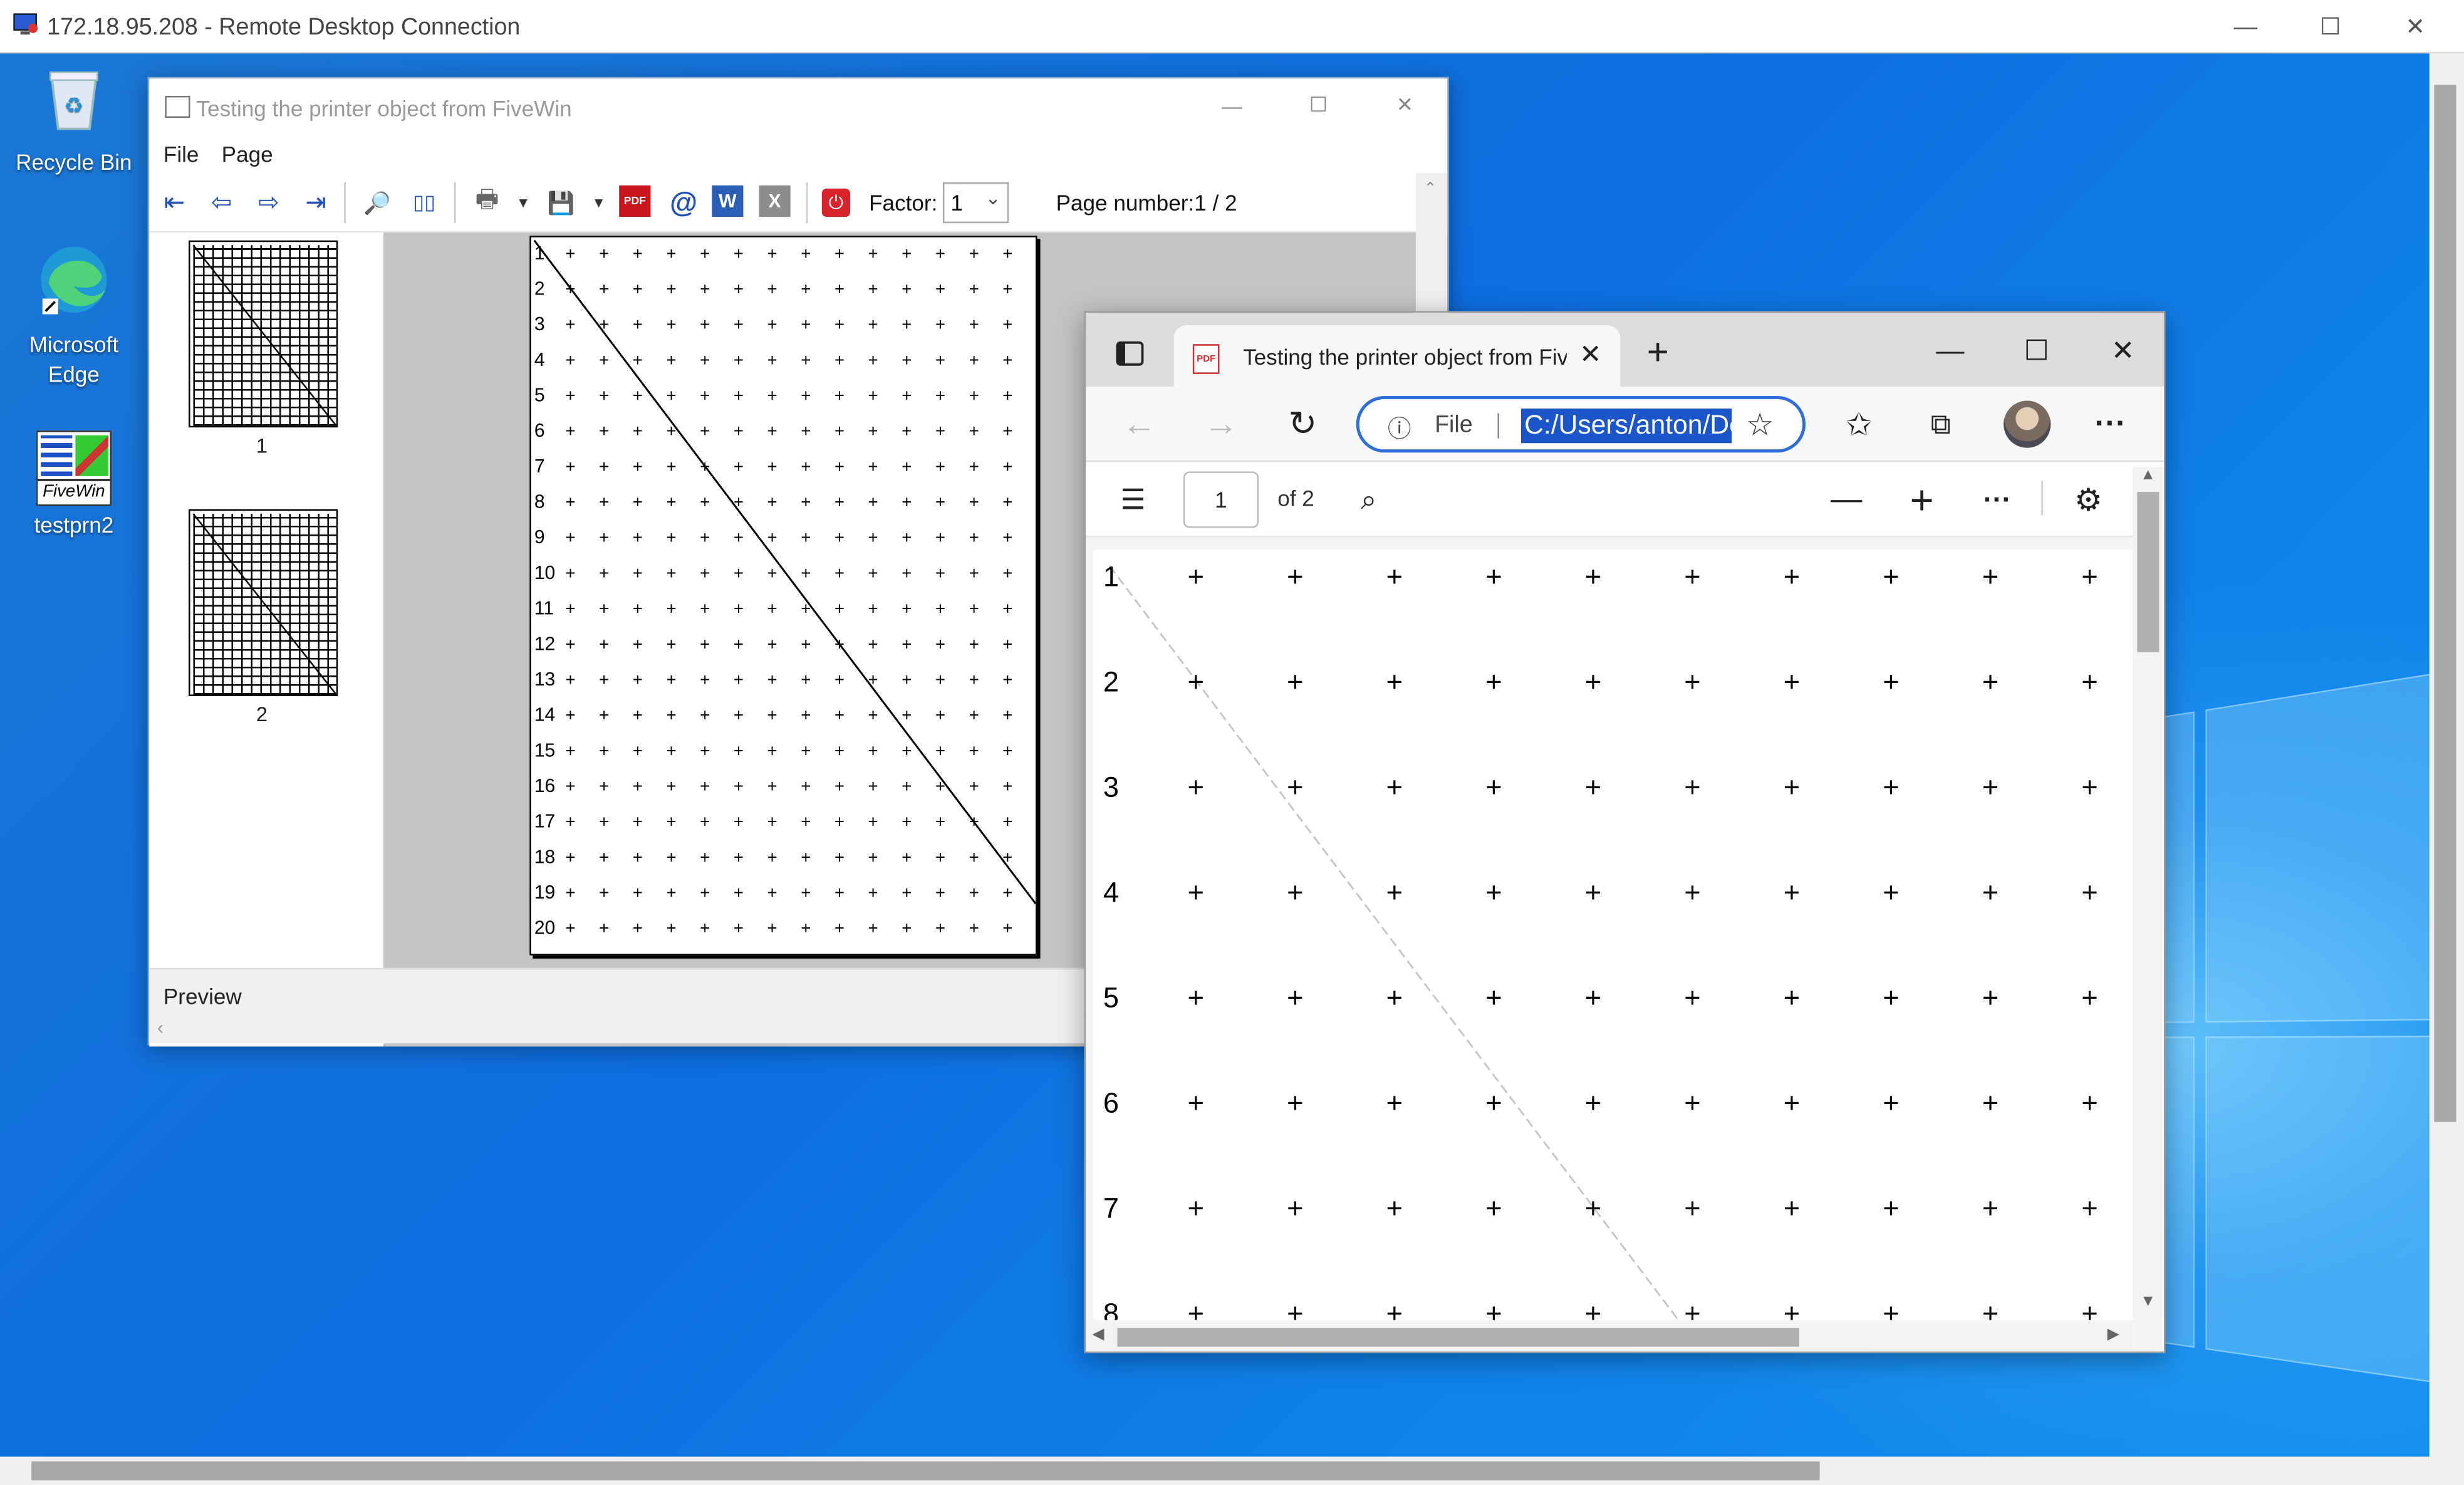  What do you see at coordinates (2148, 893) in the screenshot?
I see `pdf-vertical-scrollbar: ▲ ▼` at bounding box center [2148, 893].